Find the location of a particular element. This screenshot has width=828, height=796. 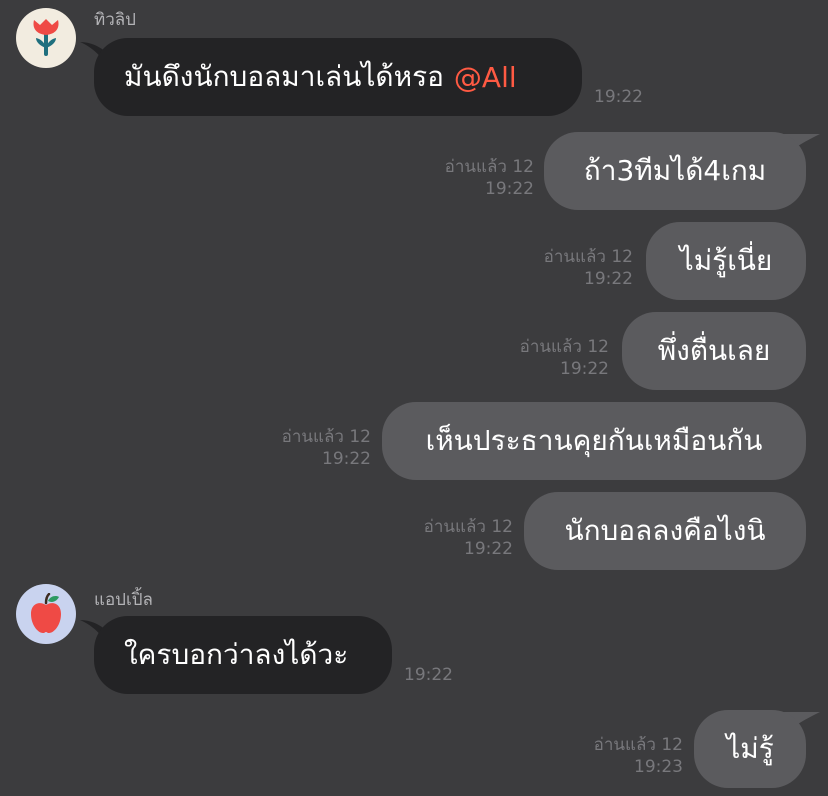

apple-avatar is located at coordinates (46, 614).